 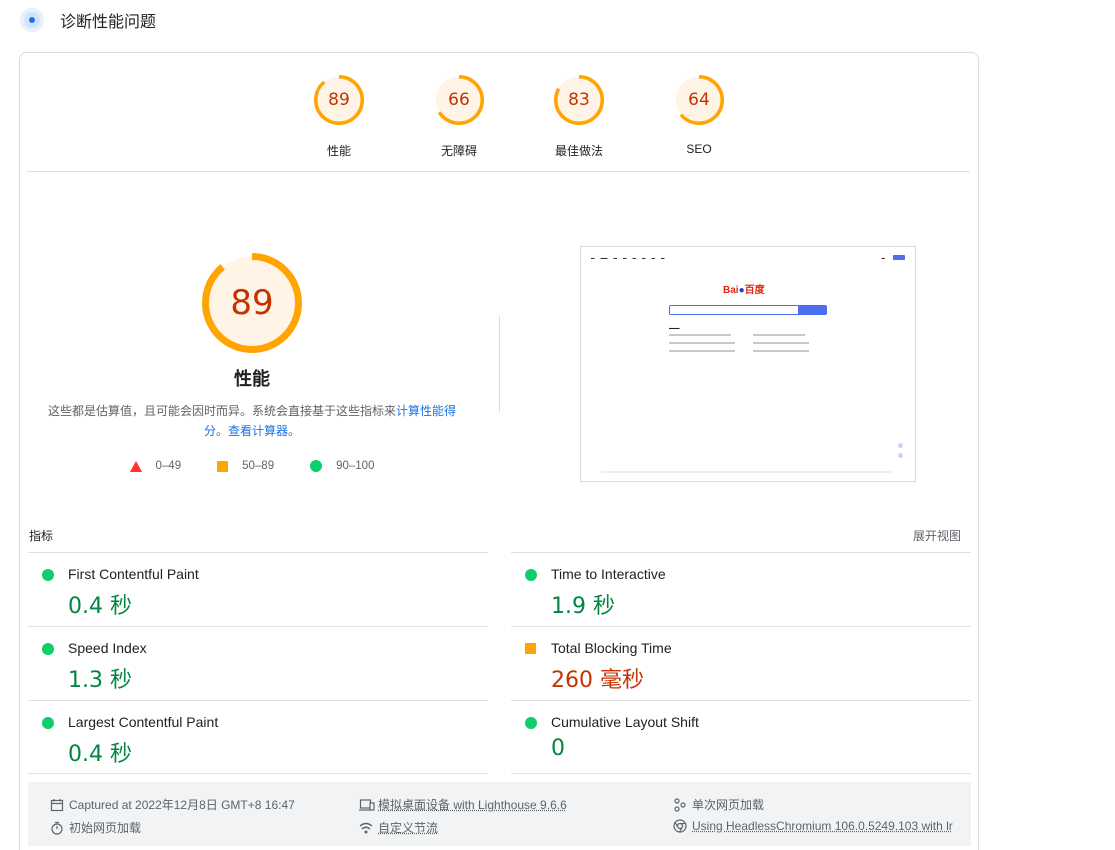 What do you see at coordinates (258, 737) in the screenshot?
I see `metric-largest-contentful-paint: Largest Contentful Paint 0.4 秒` at bounding box center [258, 737].